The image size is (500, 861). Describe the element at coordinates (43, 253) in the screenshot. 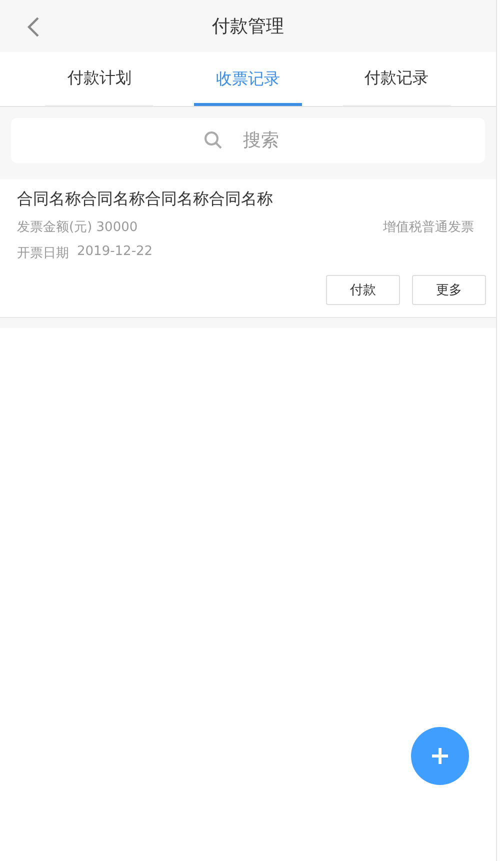

I see `date-label: 开票日期` at that location.